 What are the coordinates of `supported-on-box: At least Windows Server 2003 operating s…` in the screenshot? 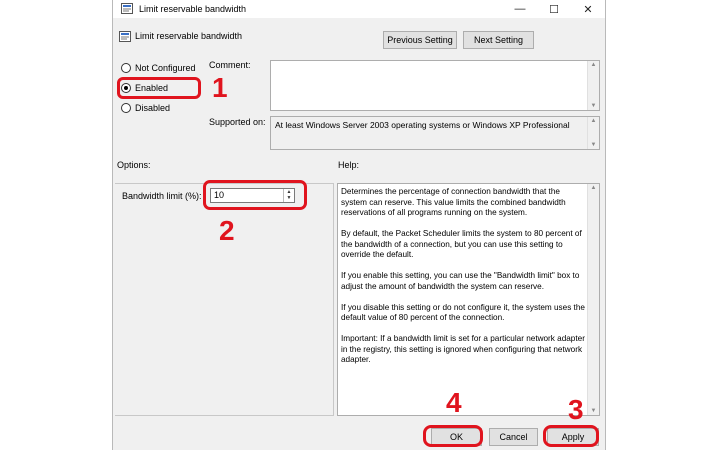 It's located at (435, 133).